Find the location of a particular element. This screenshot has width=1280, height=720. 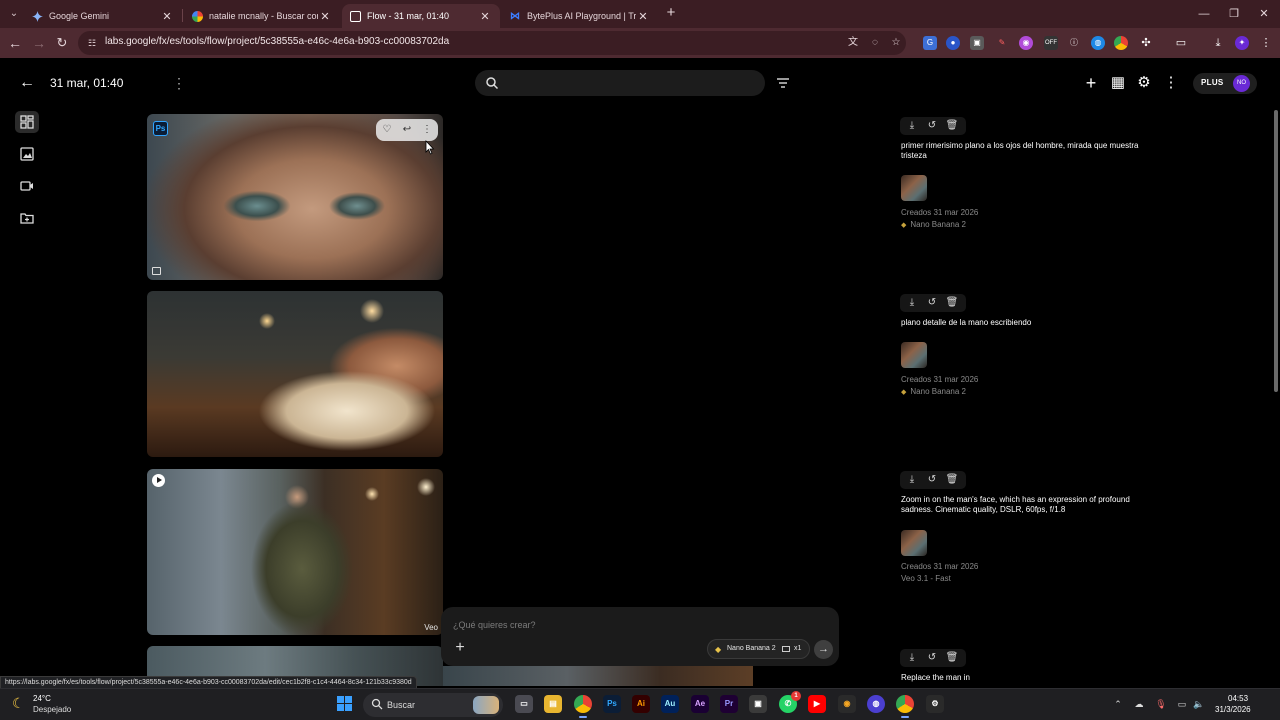

onedrive-icon: ☁ is located at coordinates (1139, 704).